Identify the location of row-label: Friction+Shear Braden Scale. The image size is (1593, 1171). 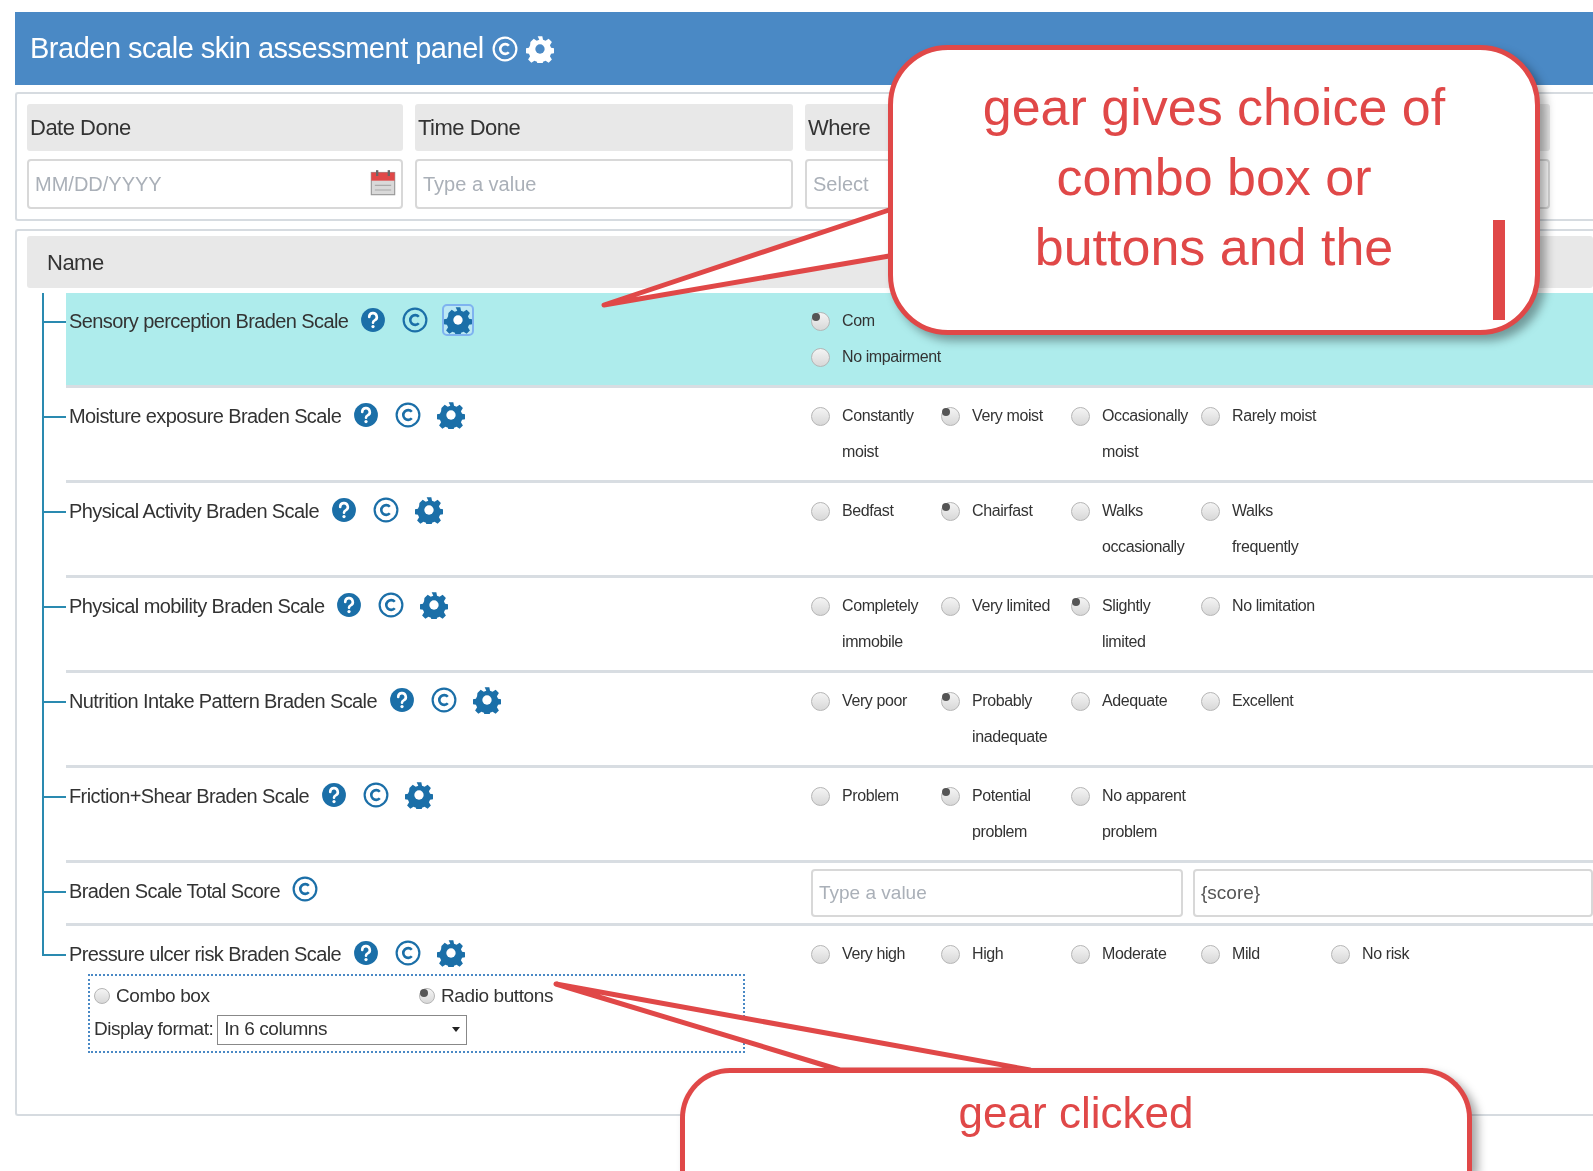
(189, 796).